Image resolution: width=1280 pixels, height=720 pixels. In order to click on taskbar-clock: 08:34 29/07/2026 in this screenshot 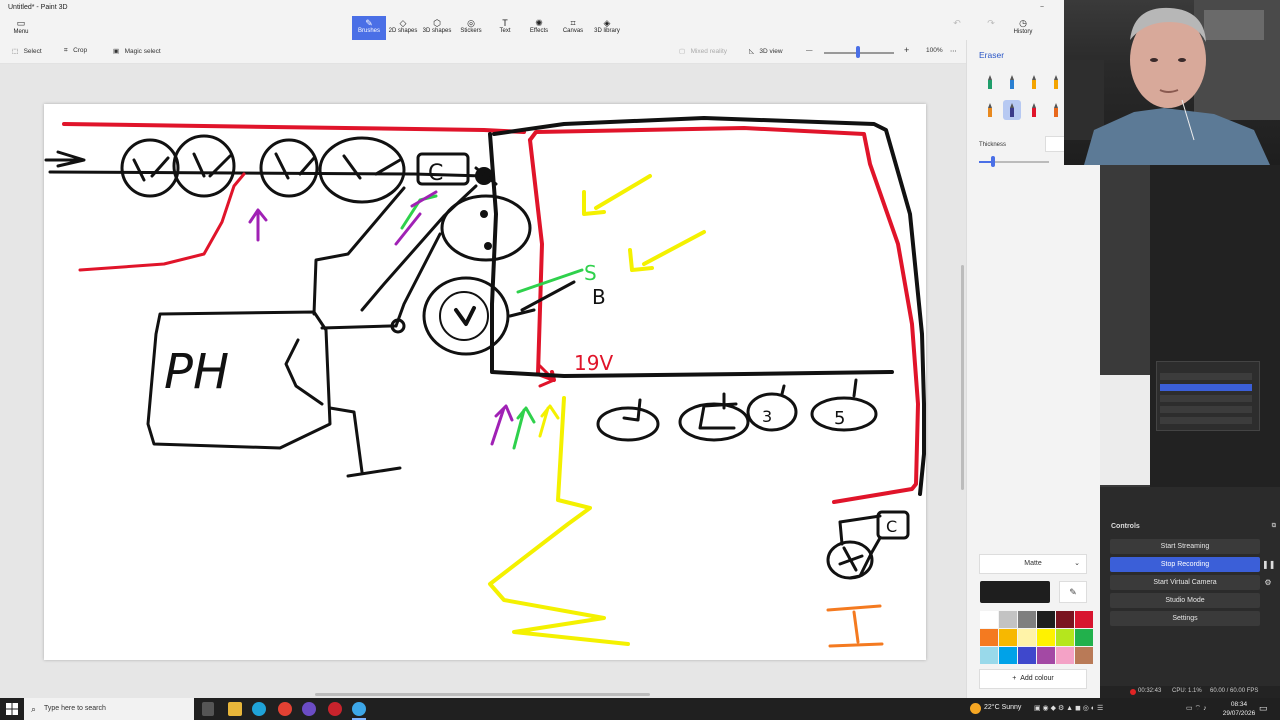, I will do `click(1239, 709)`.